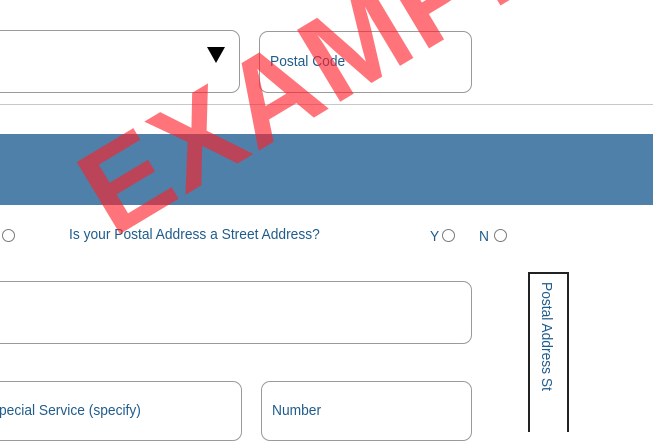  I want to click on postal-address-line-field, so click(236, 312).